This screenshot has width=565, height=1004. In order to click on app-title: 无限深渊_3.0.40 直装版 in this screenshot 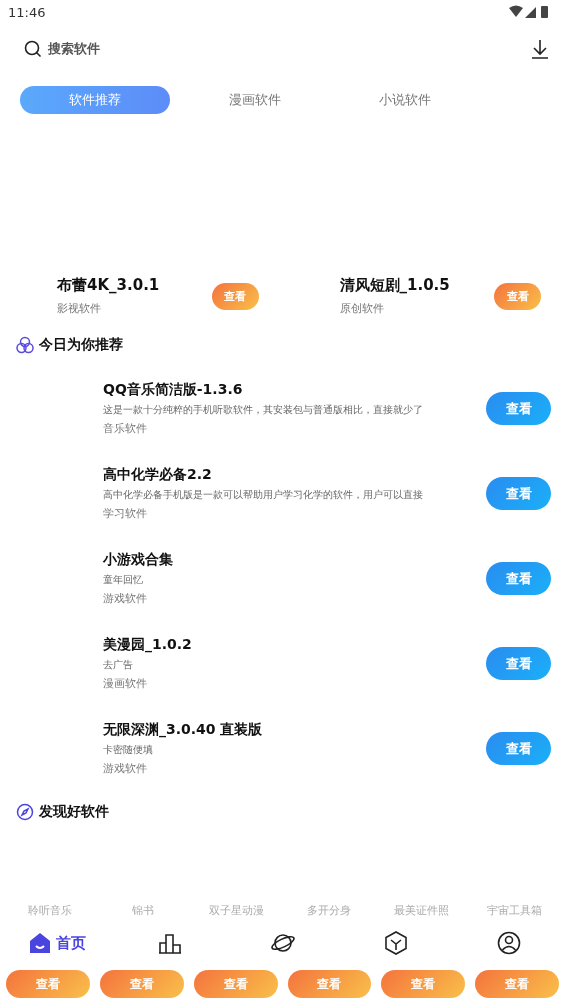, I will do `click(183, 730)`.